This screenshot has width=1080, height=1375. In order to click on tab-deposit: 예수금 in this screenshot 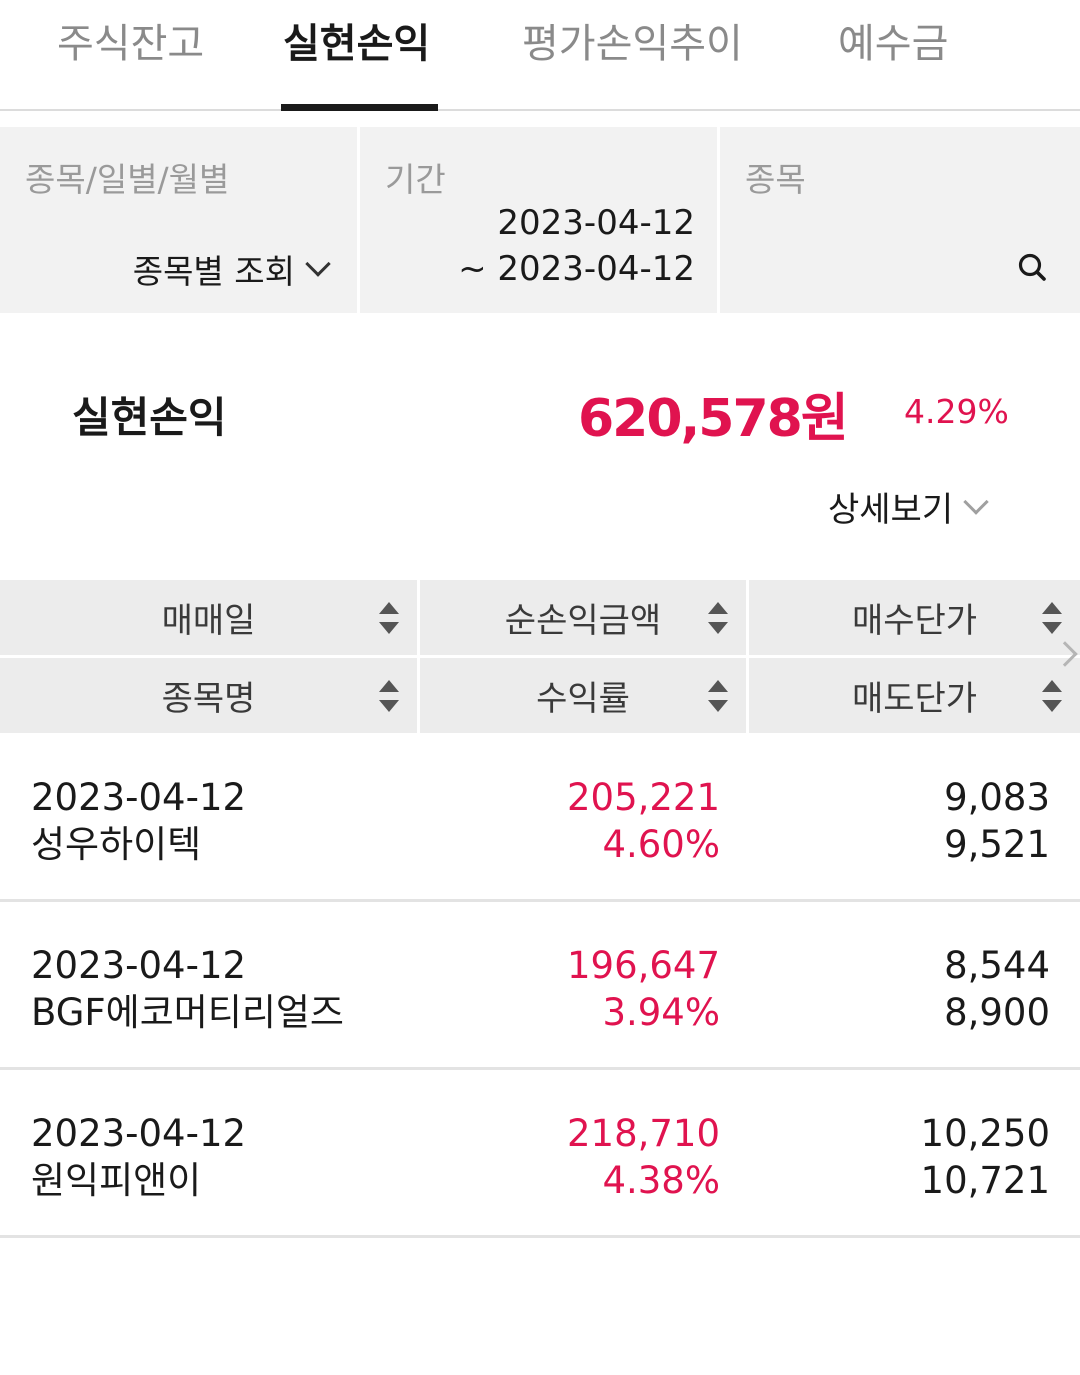, I will do `click(893, 44)`.